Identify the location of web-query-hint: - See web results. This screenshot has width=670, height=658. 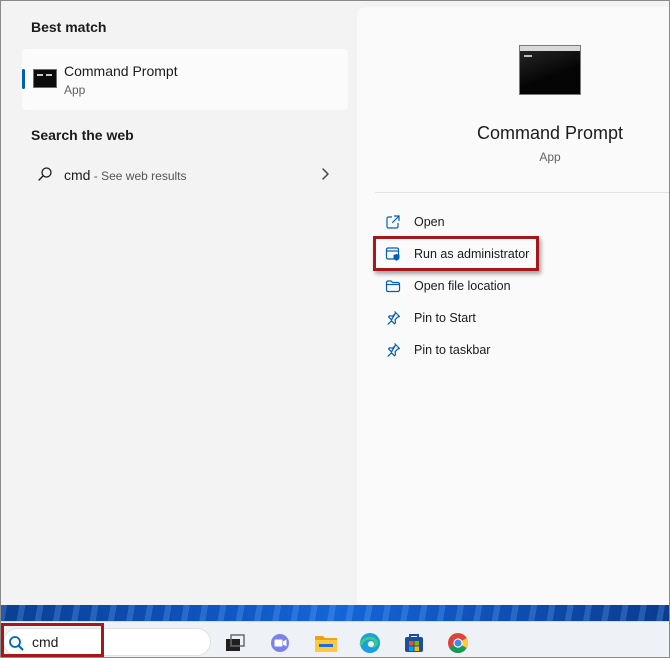
(138, 176).